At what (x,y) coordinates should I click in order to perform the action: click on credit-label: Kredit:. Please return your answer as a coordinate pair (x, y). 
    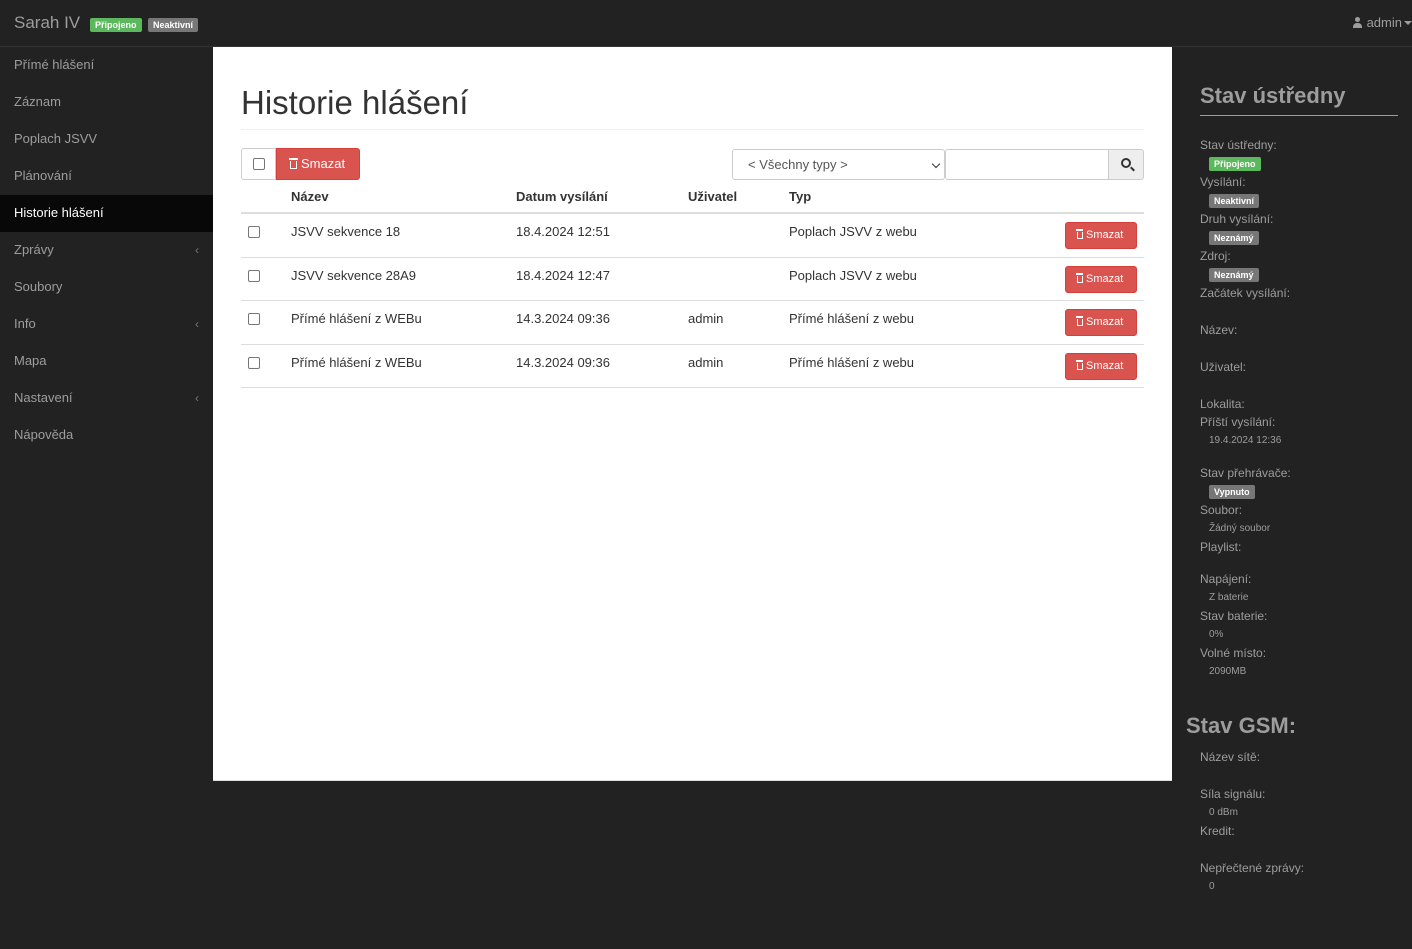
    Looking at the image, I should click on (1217, 831).